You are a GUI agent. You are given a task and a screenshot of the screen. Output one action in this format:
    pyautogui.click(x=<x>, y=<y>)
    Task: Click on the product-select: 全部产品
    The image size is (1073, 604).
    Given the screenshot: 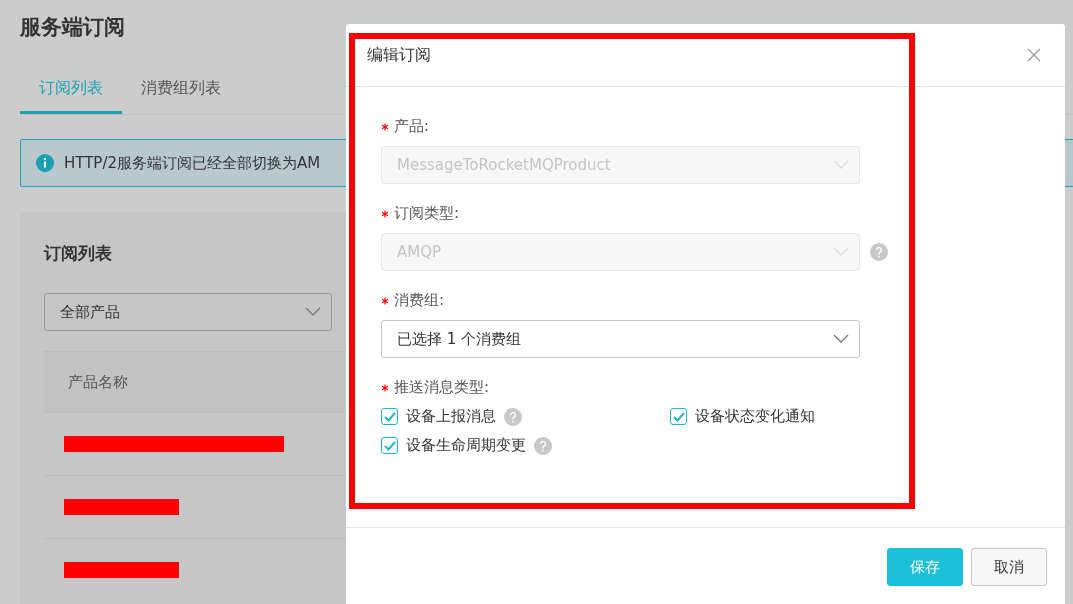 What is the action you would take?
    pyautogui.click(x=188, y=312)
    